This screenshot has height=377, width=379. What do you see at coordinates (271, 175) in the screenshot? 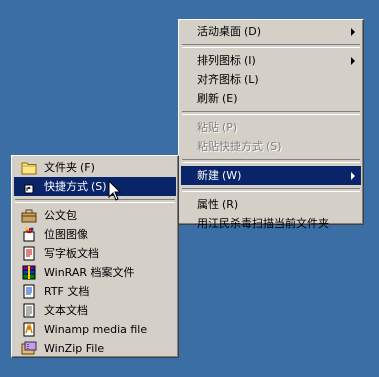
I see `menu-item-new: 新建 (W)` at bounding box center [271, 175].